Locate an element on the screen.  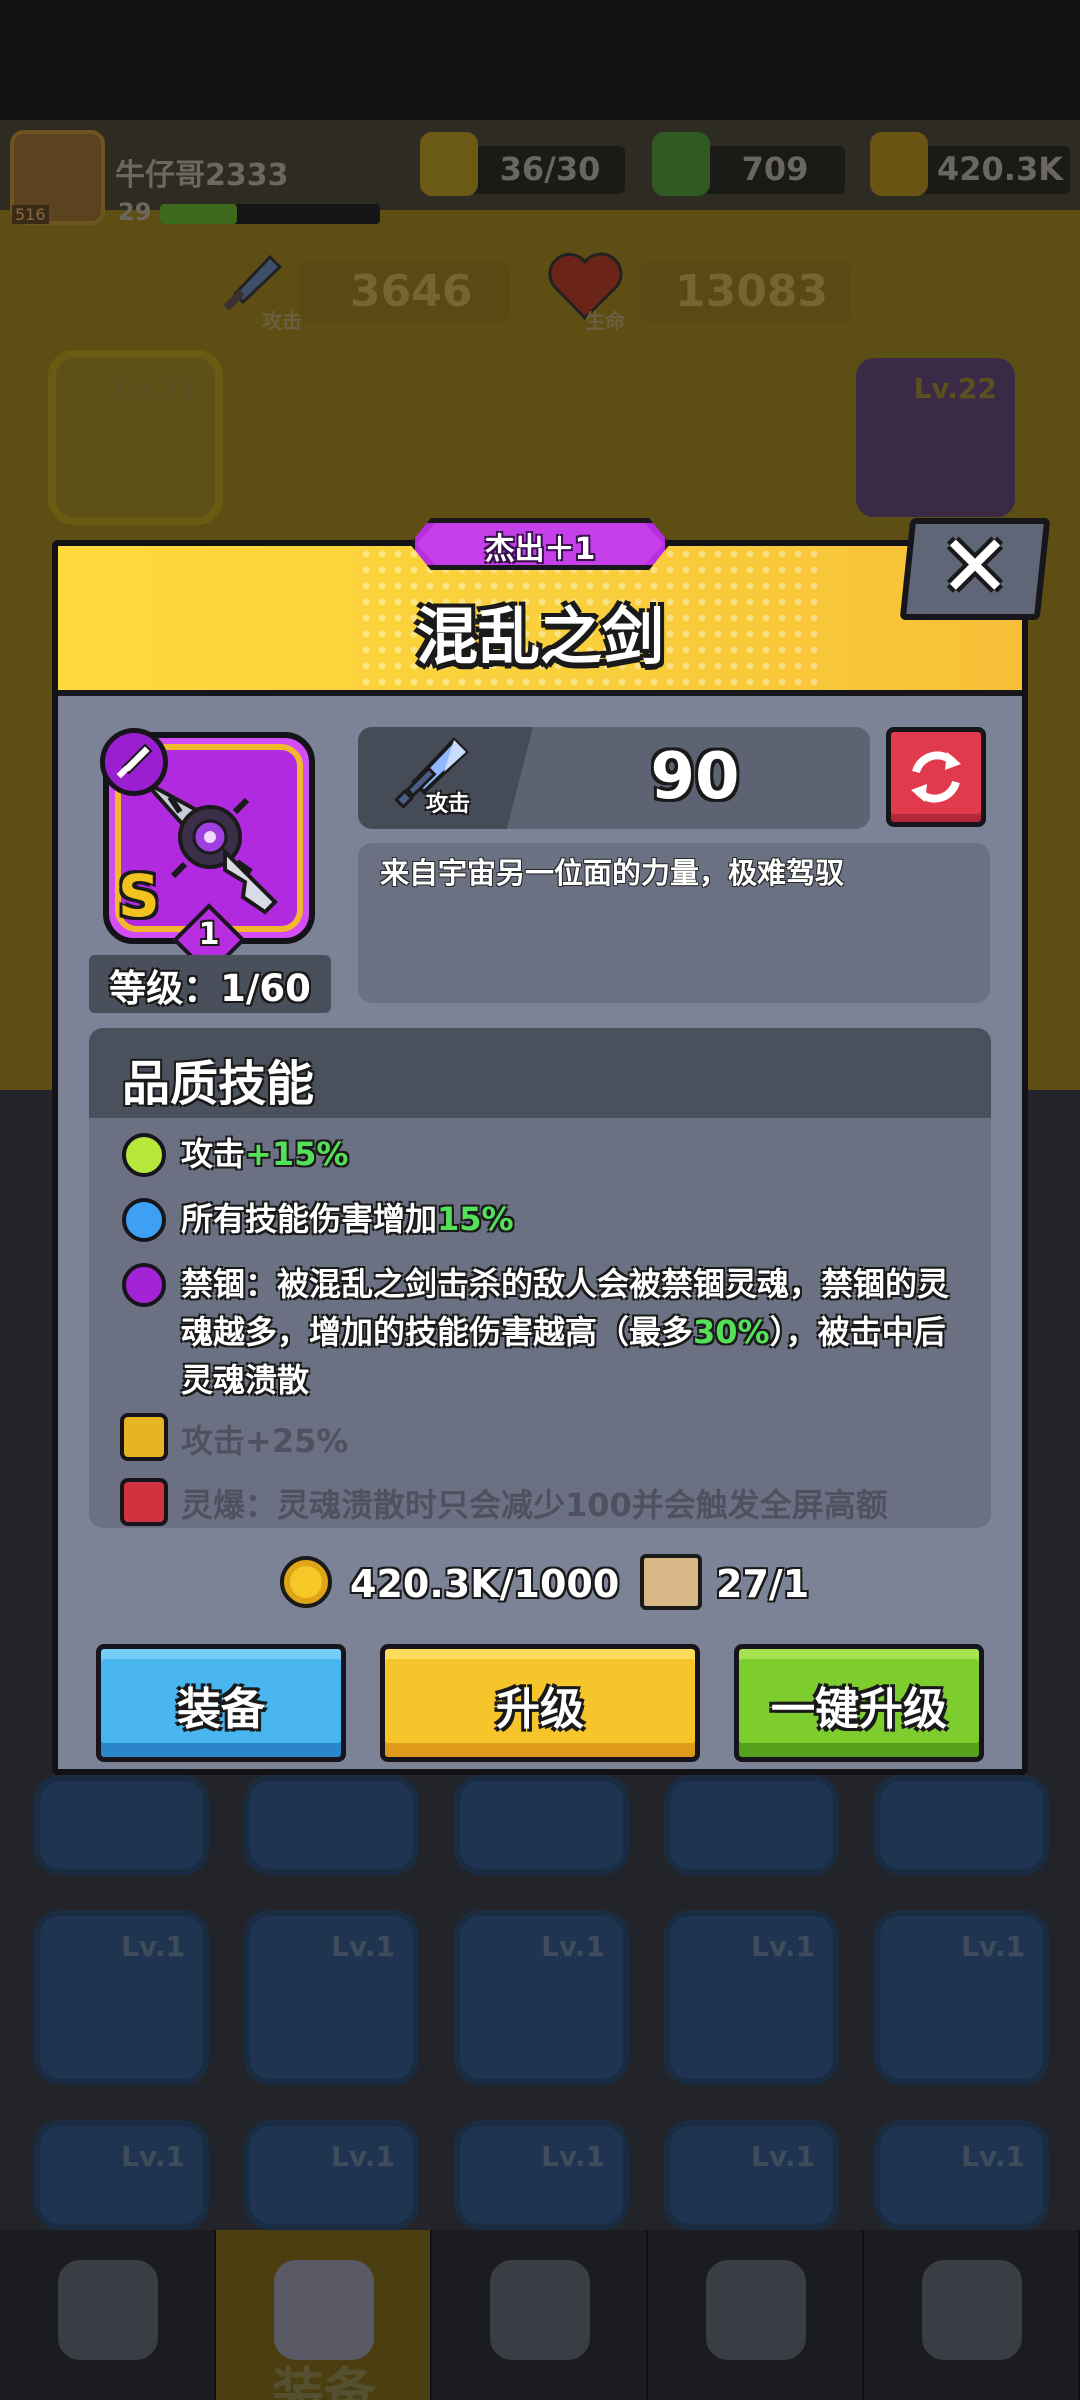
skill-text: 所有技能伤害增加15% is located at coordinates (576, 1219).